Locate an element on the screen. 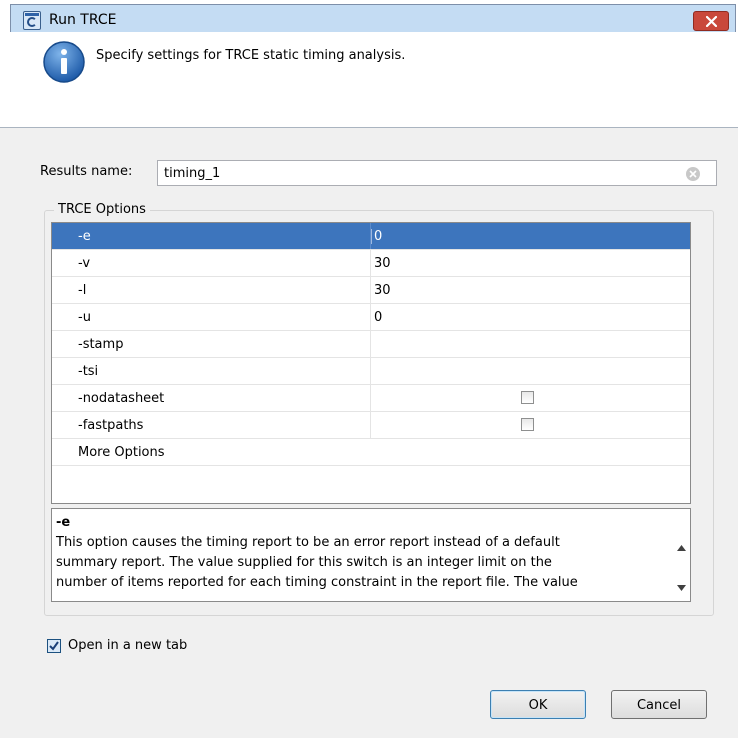  open-new-tab-label: Open in a new tab is located at coordinates (127, 645).